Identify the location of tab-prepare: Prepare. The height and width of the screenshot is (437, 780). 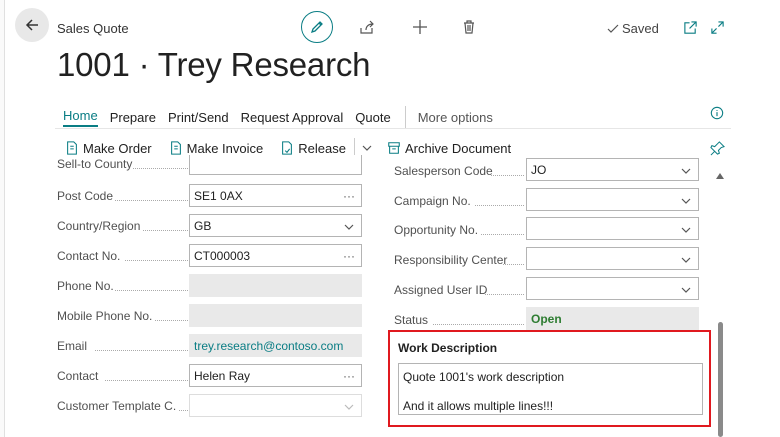
(133, 117).